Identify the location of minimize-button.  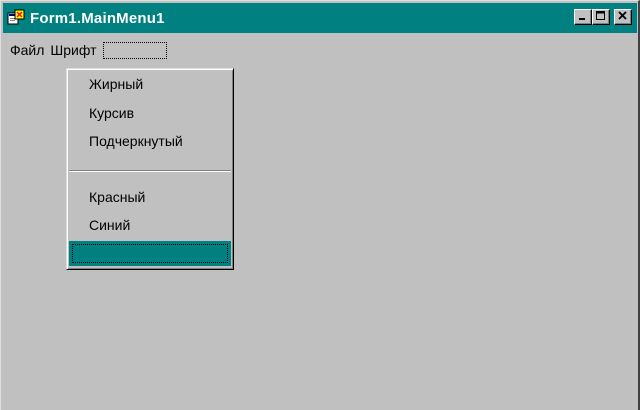
(583, 17).